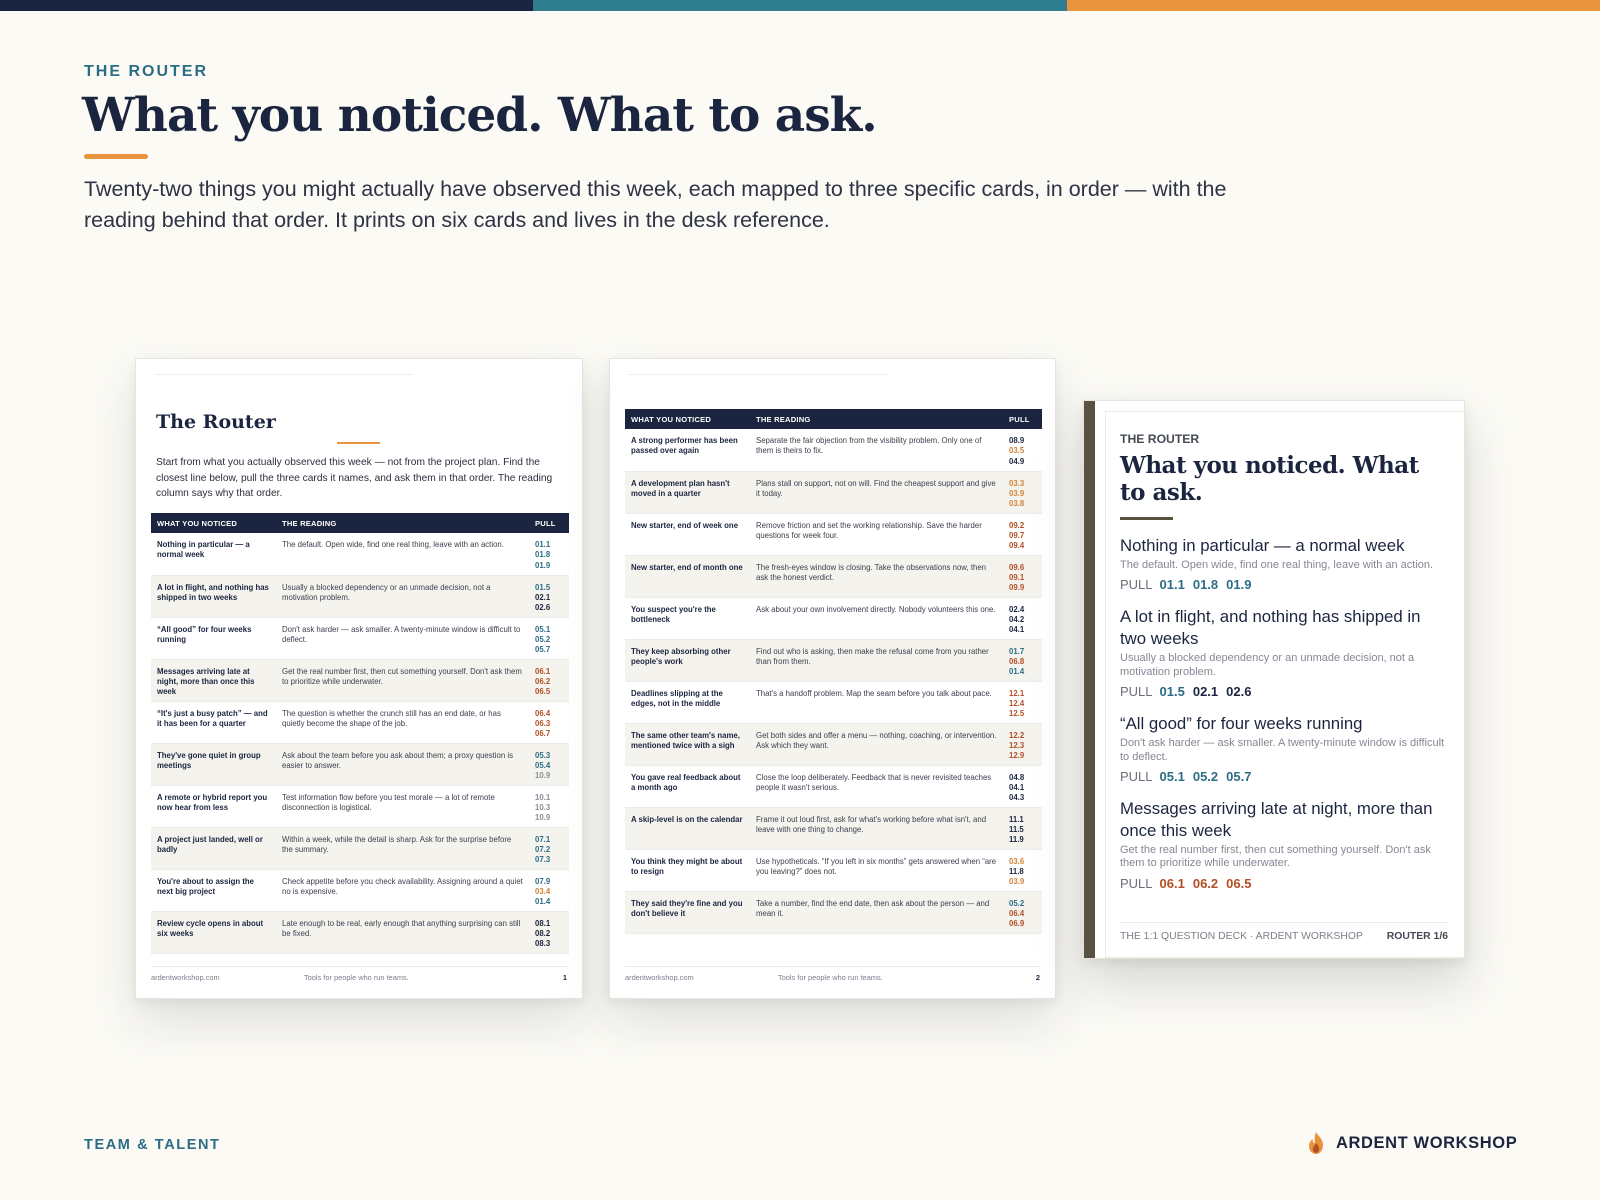 Image resolution: width=1600 pixels, height=1200 pixels. What do you see at coordinates (1017, 588) in the screenshot?
I see `card-code: 09.9` at bounding box center [1017, 588].